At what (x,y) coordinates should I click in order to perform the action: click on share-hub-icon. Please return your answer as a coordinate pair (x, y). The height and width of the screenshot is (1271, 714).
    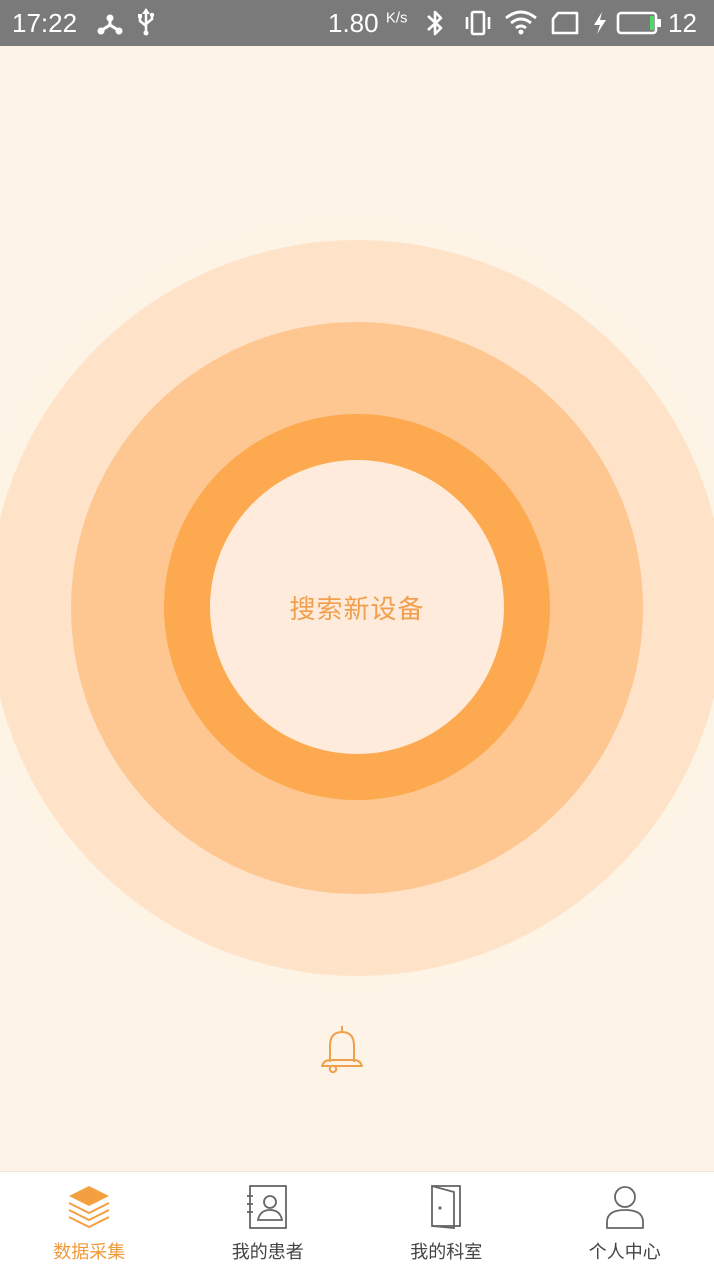
    Looking at the image, I should click on (110, 24).